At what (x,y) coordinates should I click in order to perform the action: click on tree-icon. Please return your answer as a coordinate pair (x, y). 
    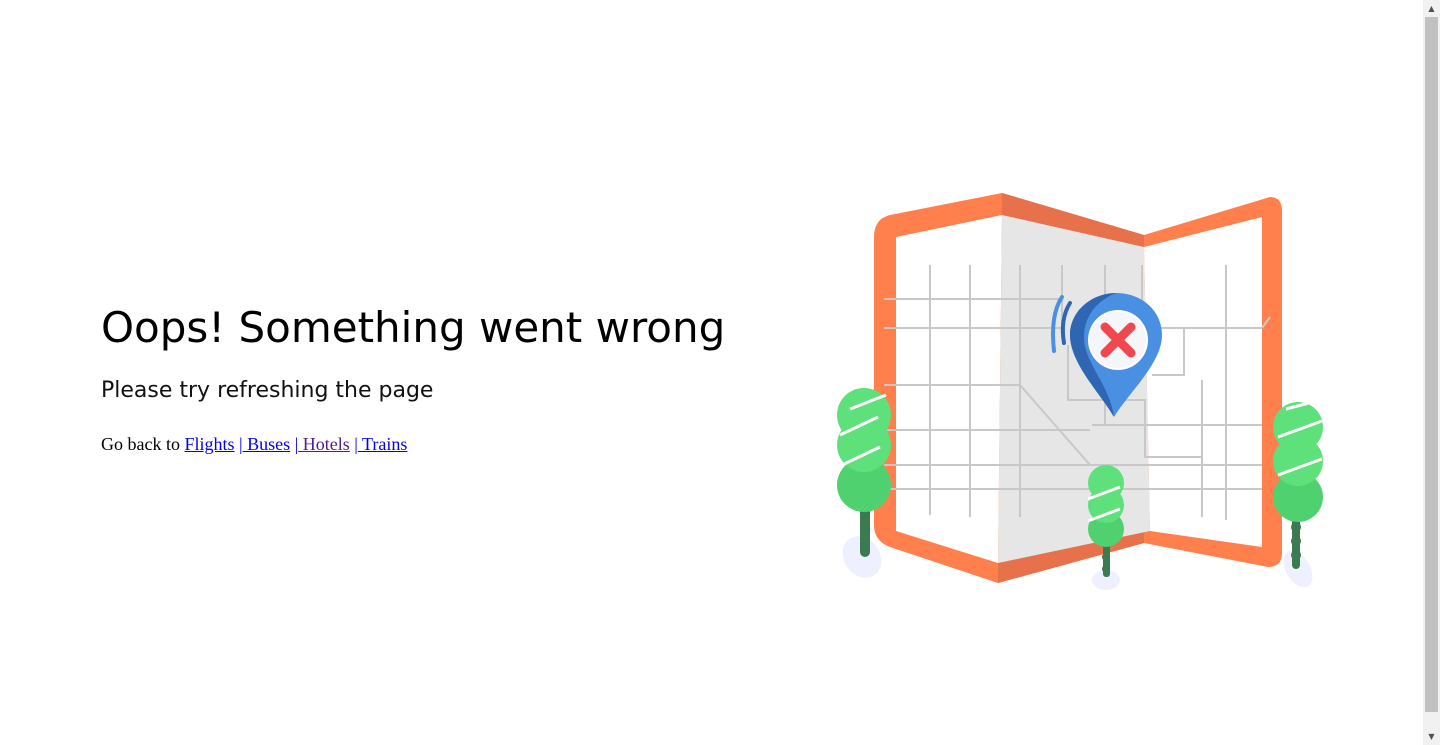
    Looking at the image, I should click on (1105, 521).